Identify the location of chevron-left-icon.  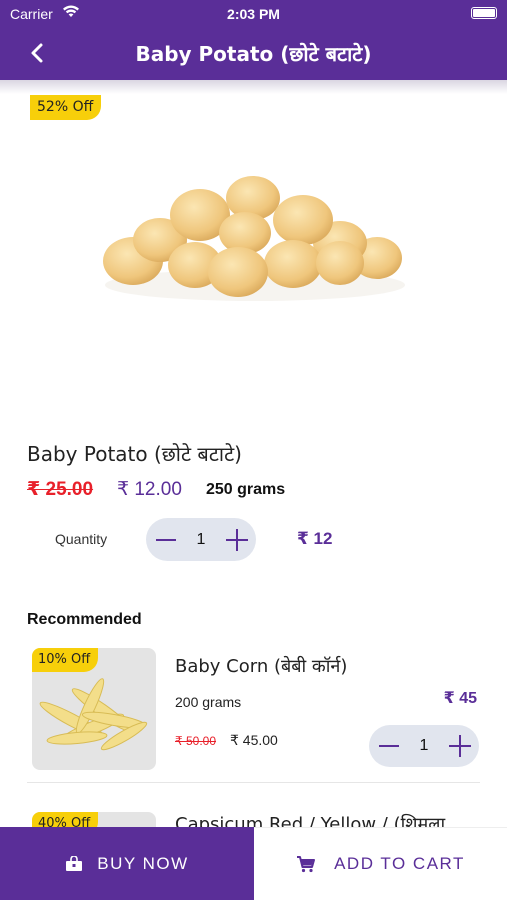
(37, 53).